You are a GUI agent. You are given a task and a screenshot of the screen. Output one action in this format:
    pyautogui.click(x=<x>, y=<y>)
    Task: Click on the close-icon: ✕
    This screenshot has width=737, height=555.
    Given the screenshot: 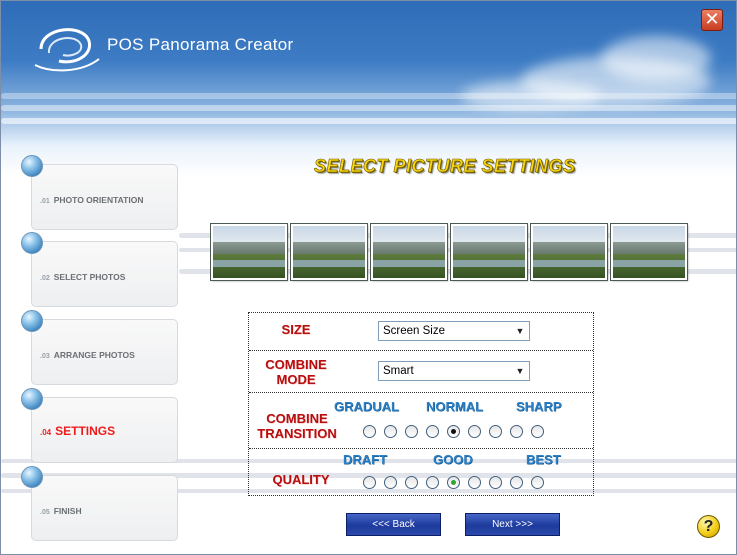 What is the action you would take?
    pyautogui.click(x=712, y=20)
    